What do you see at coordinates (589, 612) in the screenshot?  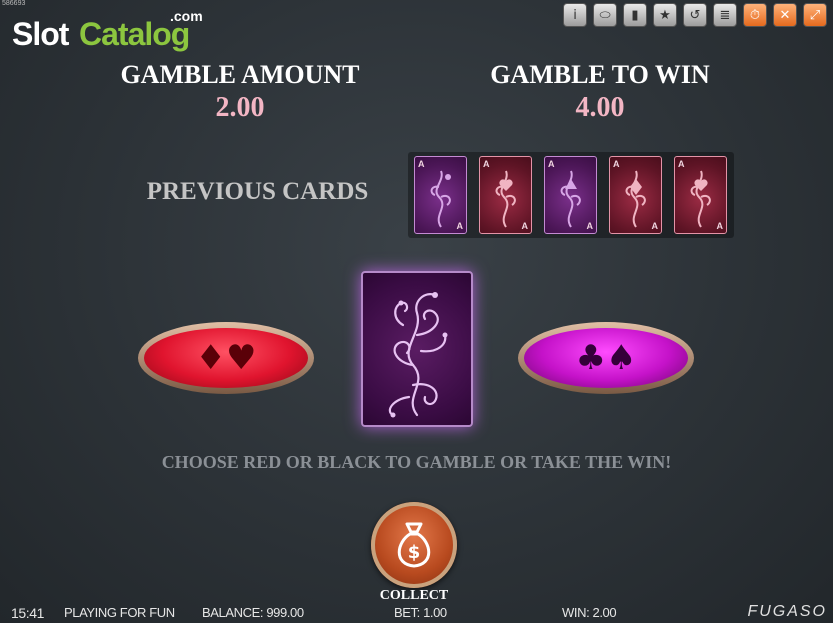 I see `status-win: WIN: 2.00` at bounding box center [589, 612].